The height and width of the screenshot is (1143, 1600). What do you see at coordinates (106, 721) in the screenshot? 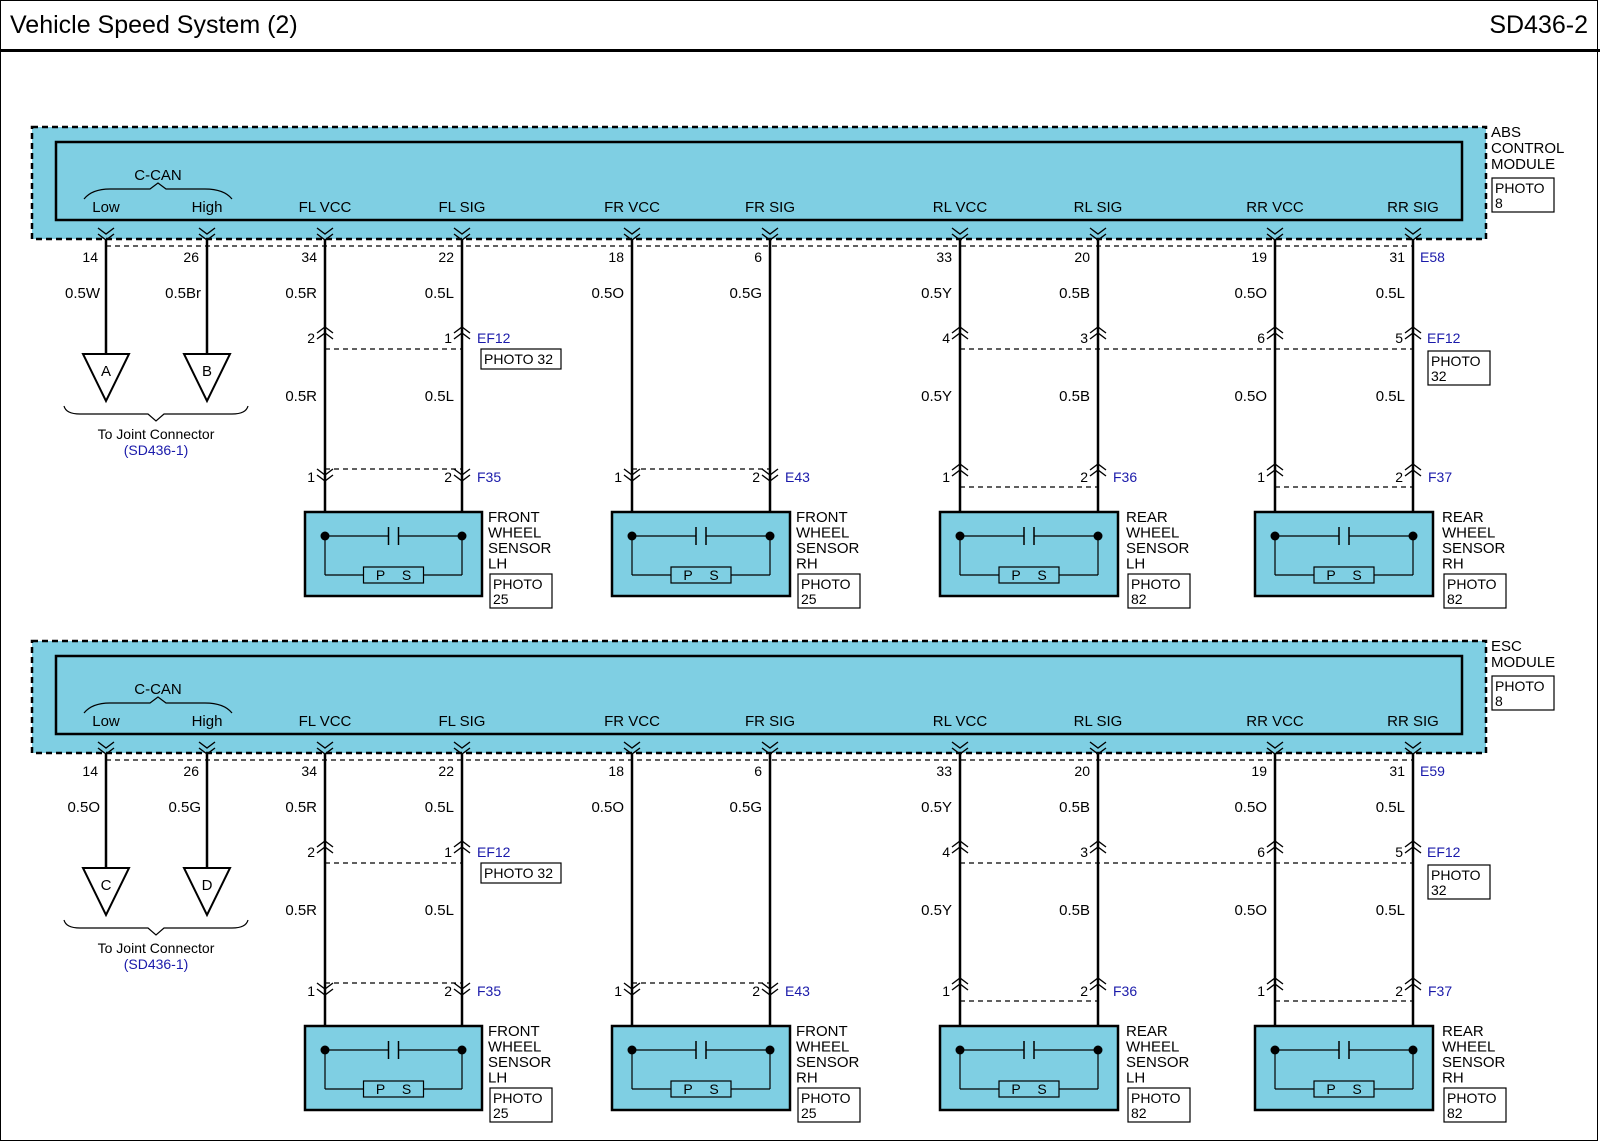
I see `module-esc-can-label: Low` at bounding box center [106, 721].